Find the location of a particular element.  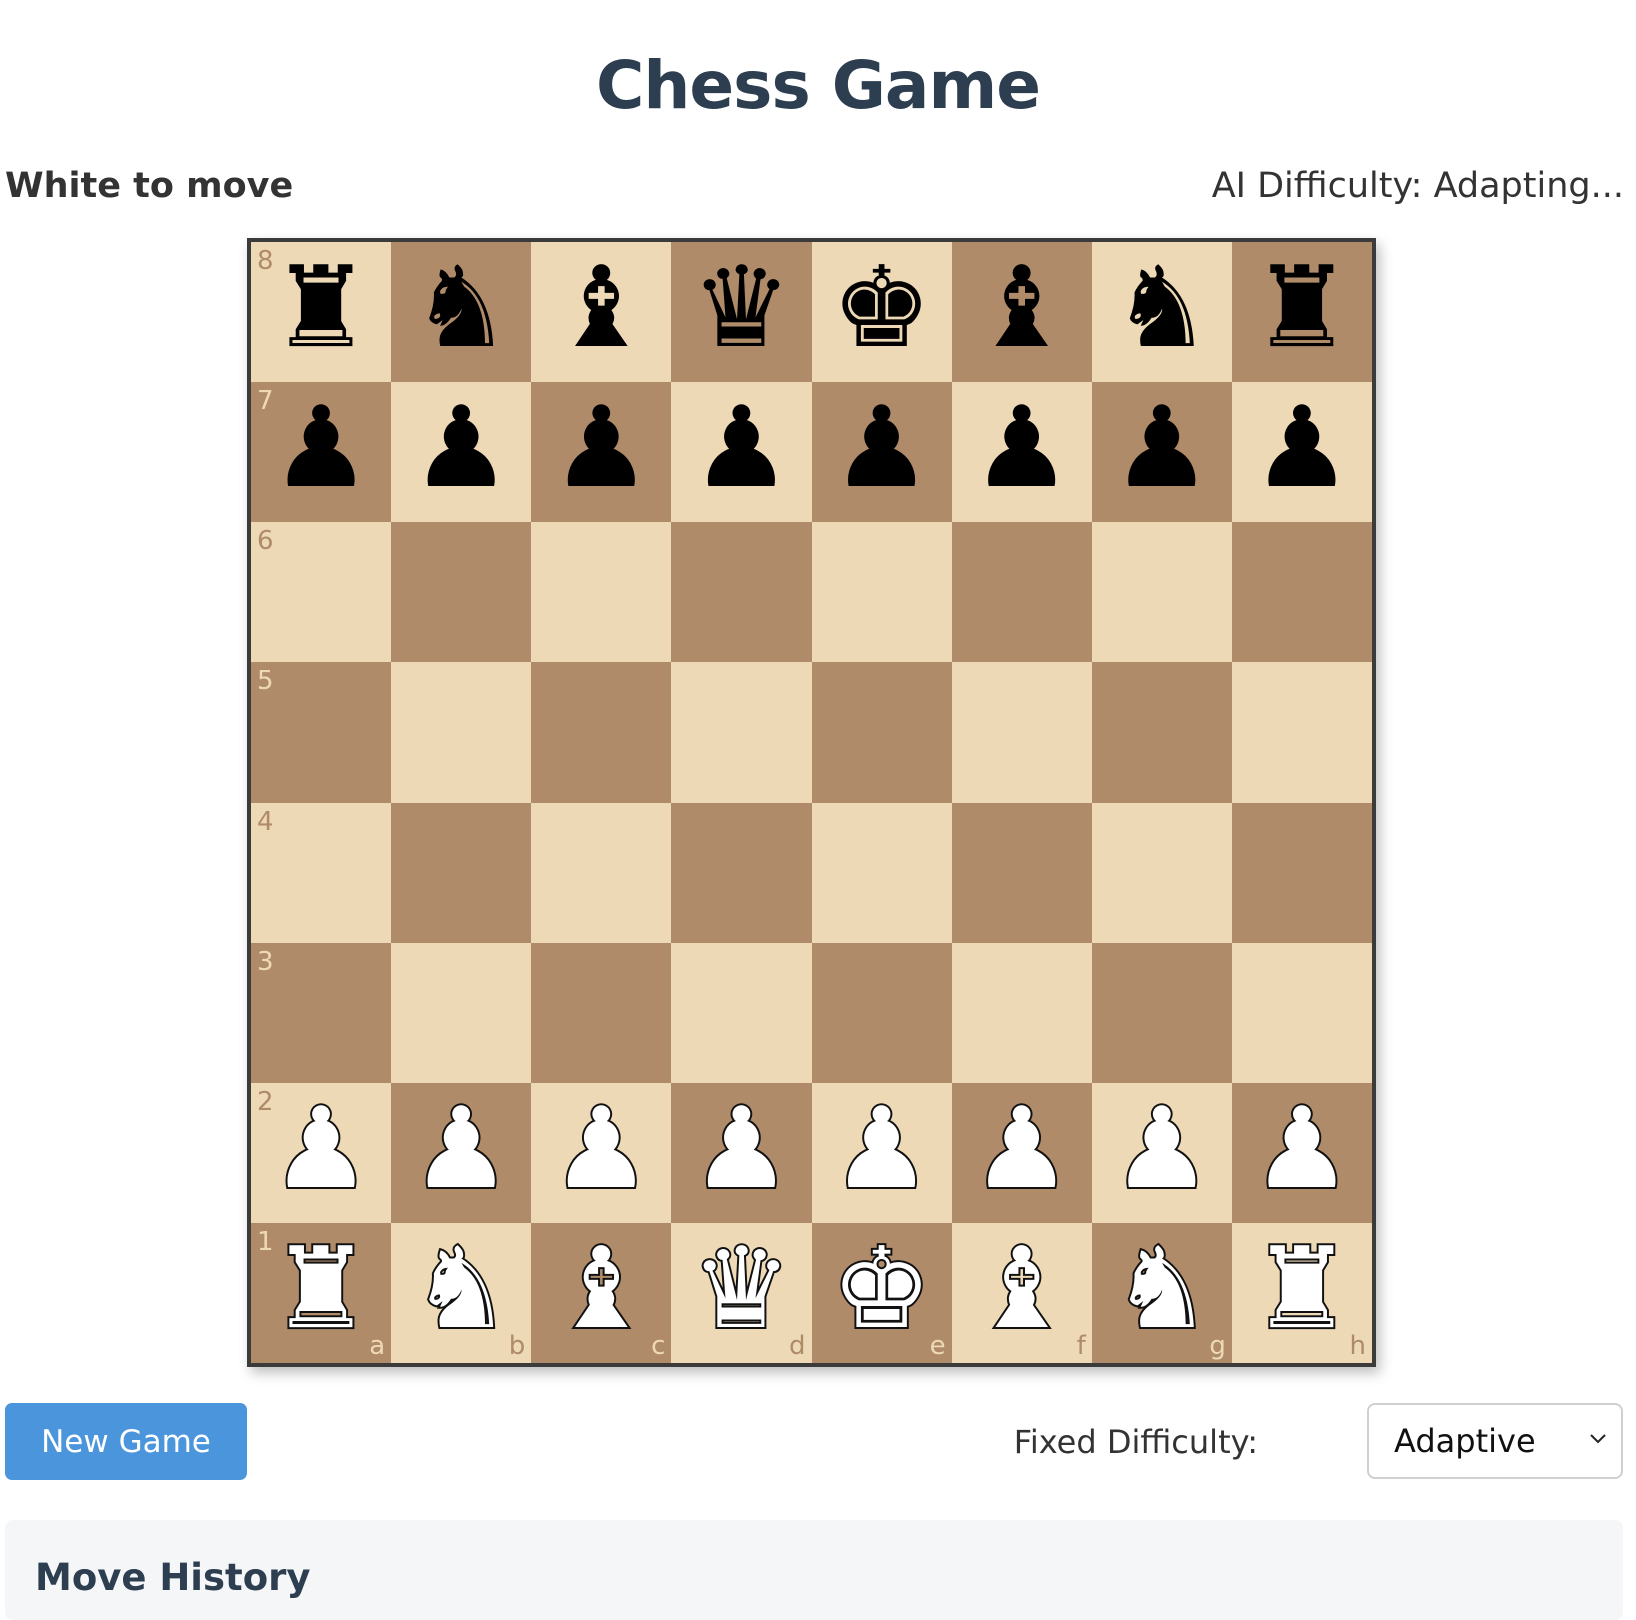

square-g1: g ♞ is located at coordinates (1161, 1292).